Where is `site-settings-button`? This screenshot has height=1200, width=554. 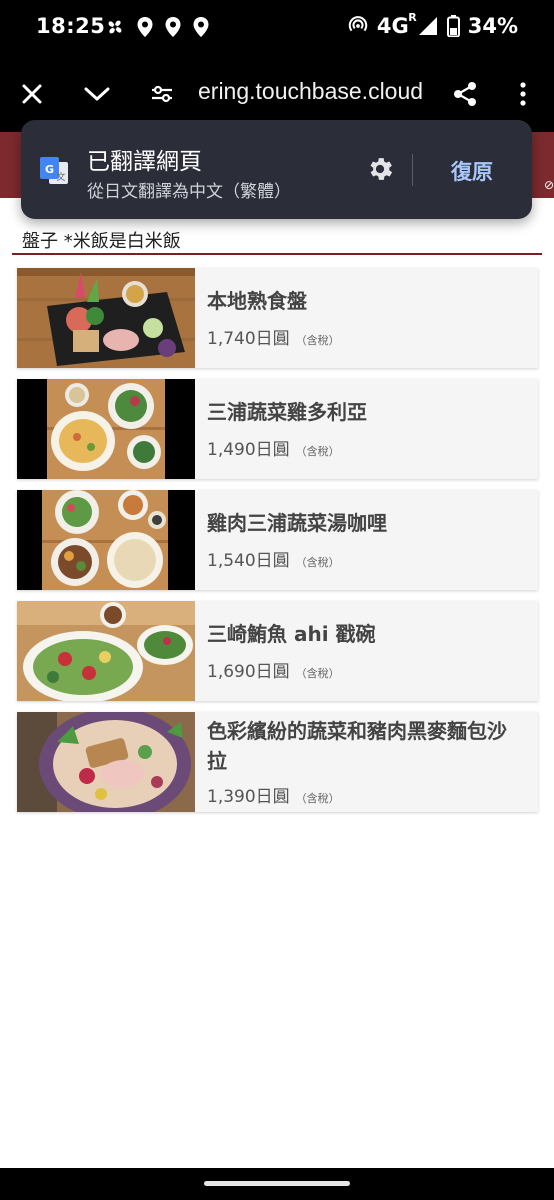
site-settings-button is located at coordinates (162, 94).